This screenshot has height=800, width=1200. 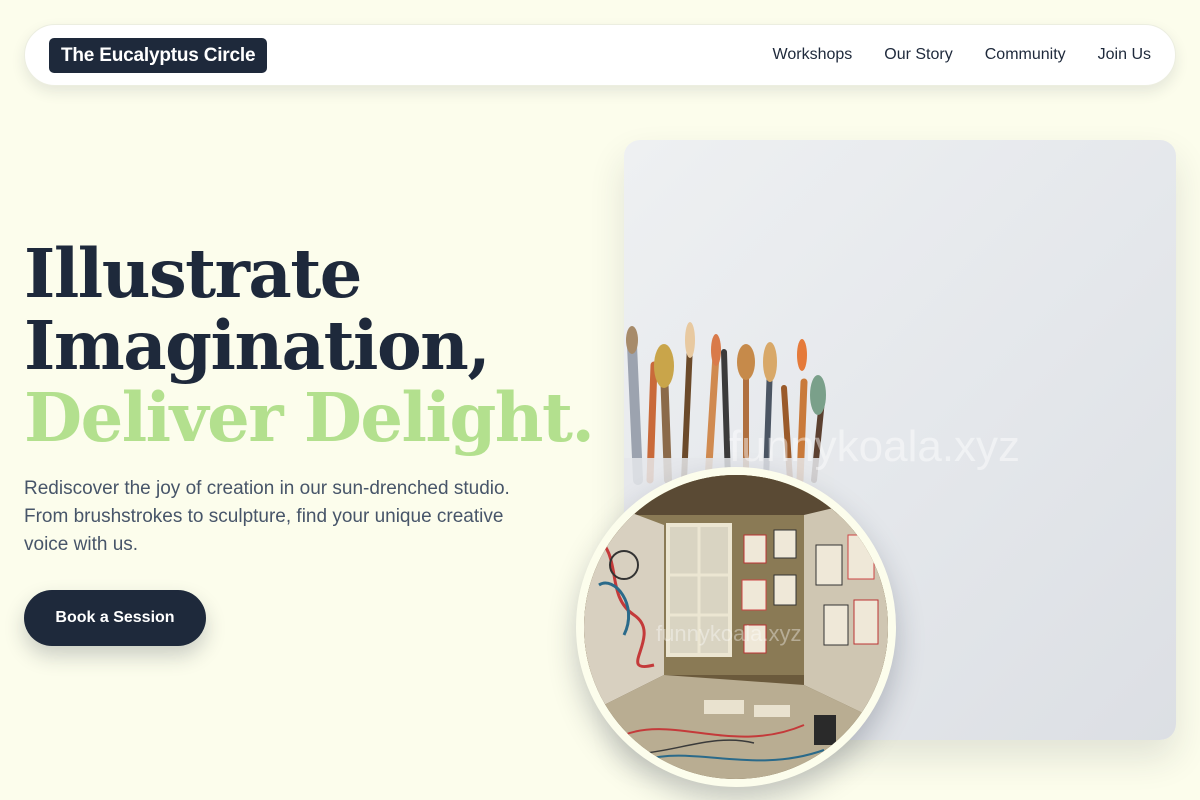 I want to click on hero-headline: Illustrate Imagination, Deliver Delight., so click(x=314, y=346).